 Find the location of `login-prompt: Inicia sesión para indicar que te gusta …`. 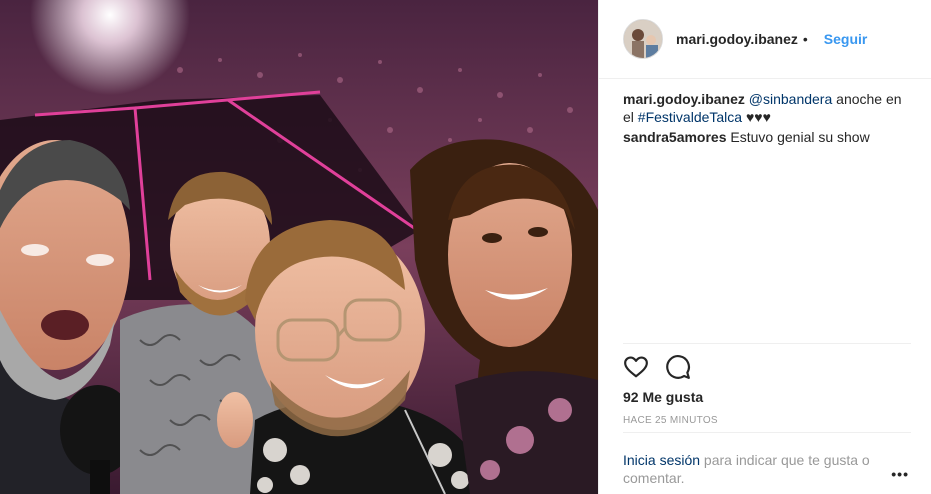

login-prompt: Inicia sesión para indicar que te gusta … is located at coordinates (767, 459).